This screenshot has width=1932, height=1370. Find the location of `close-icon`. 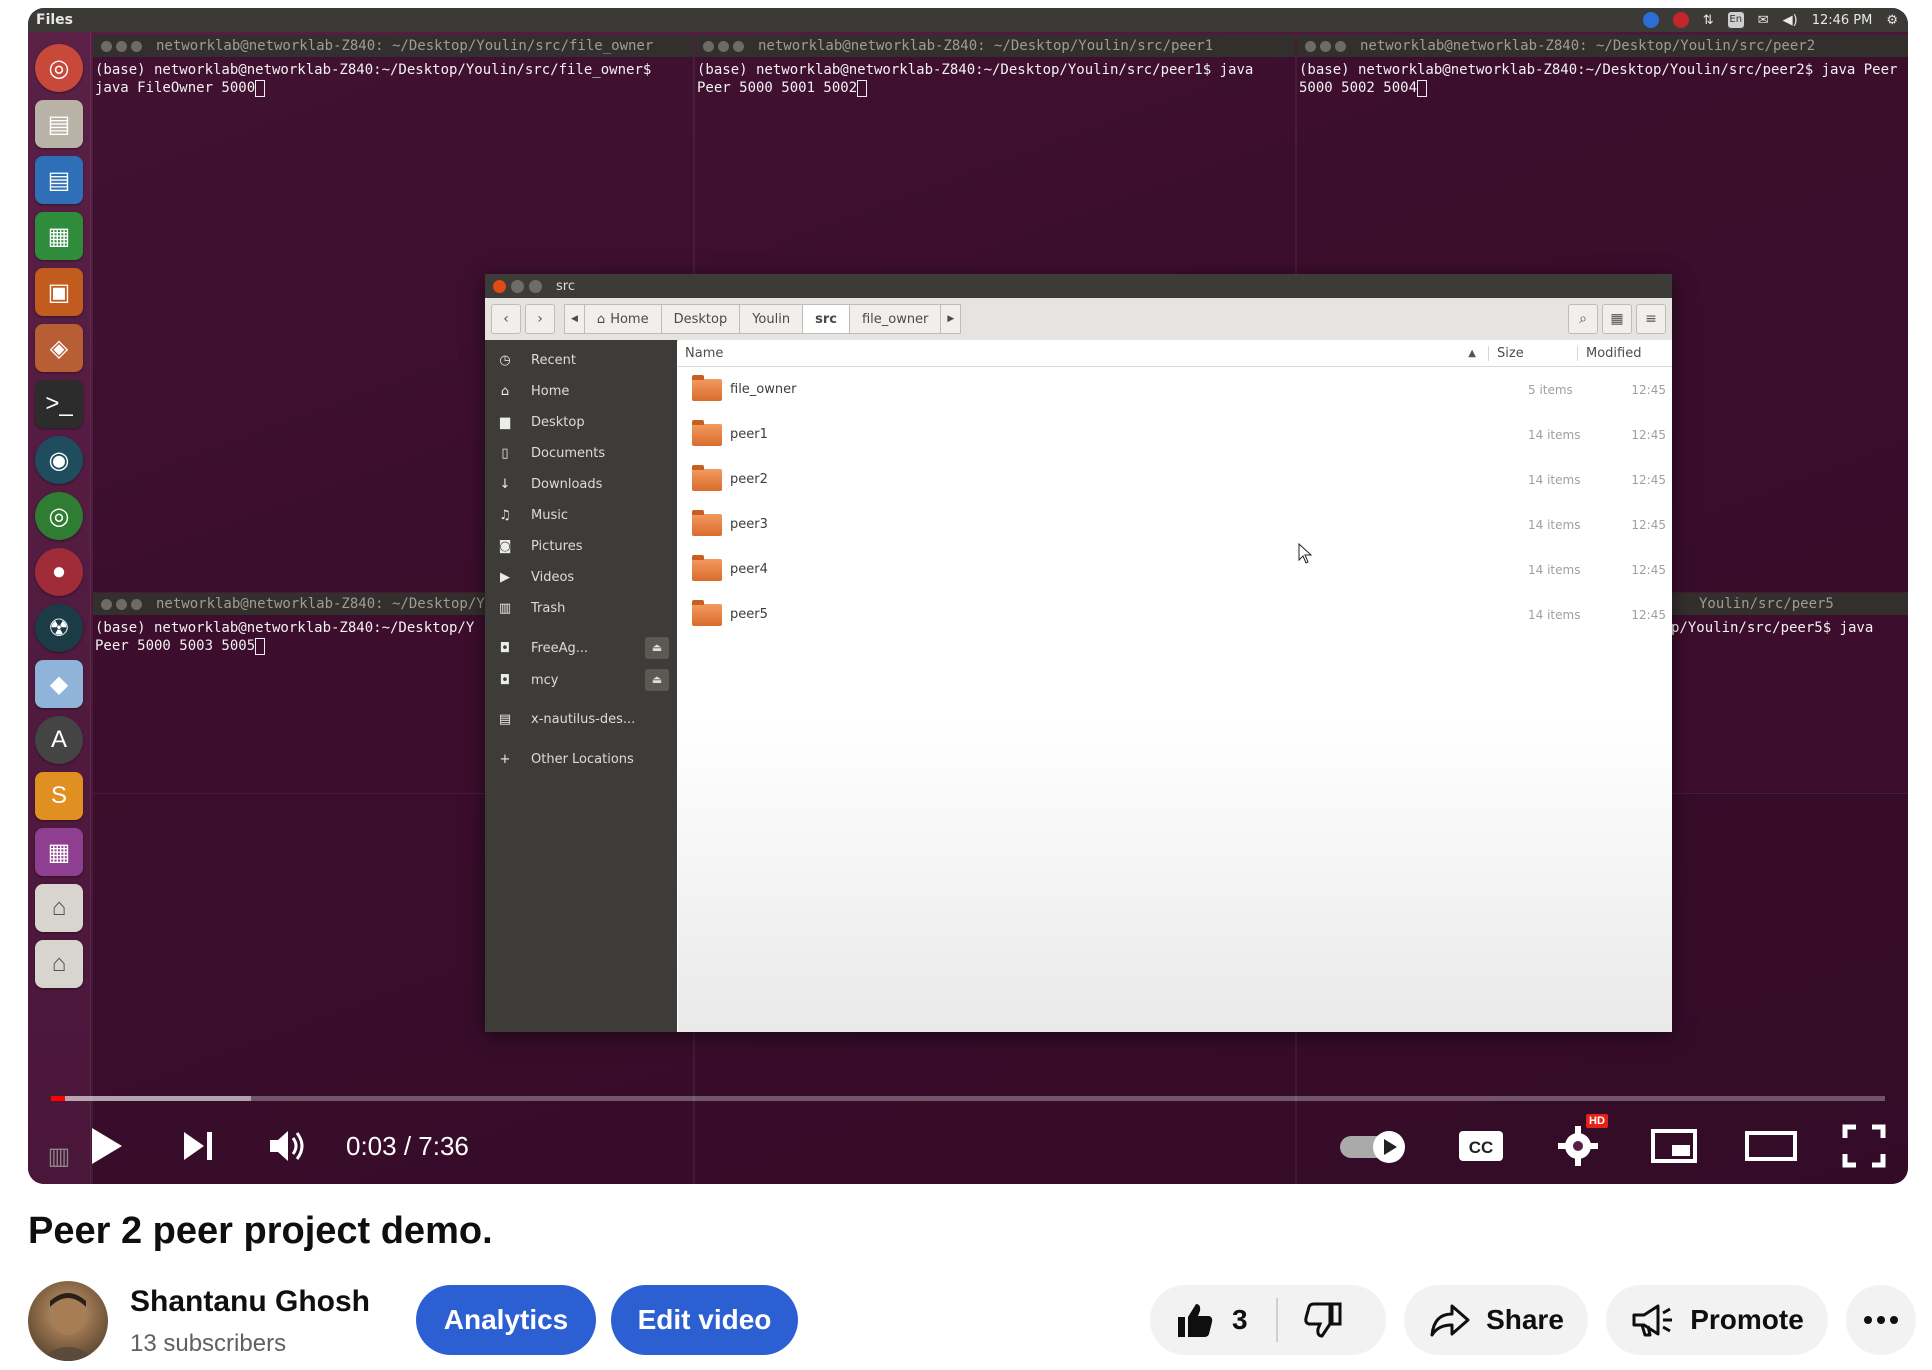

close-icon is located at coordinates (499, 286).